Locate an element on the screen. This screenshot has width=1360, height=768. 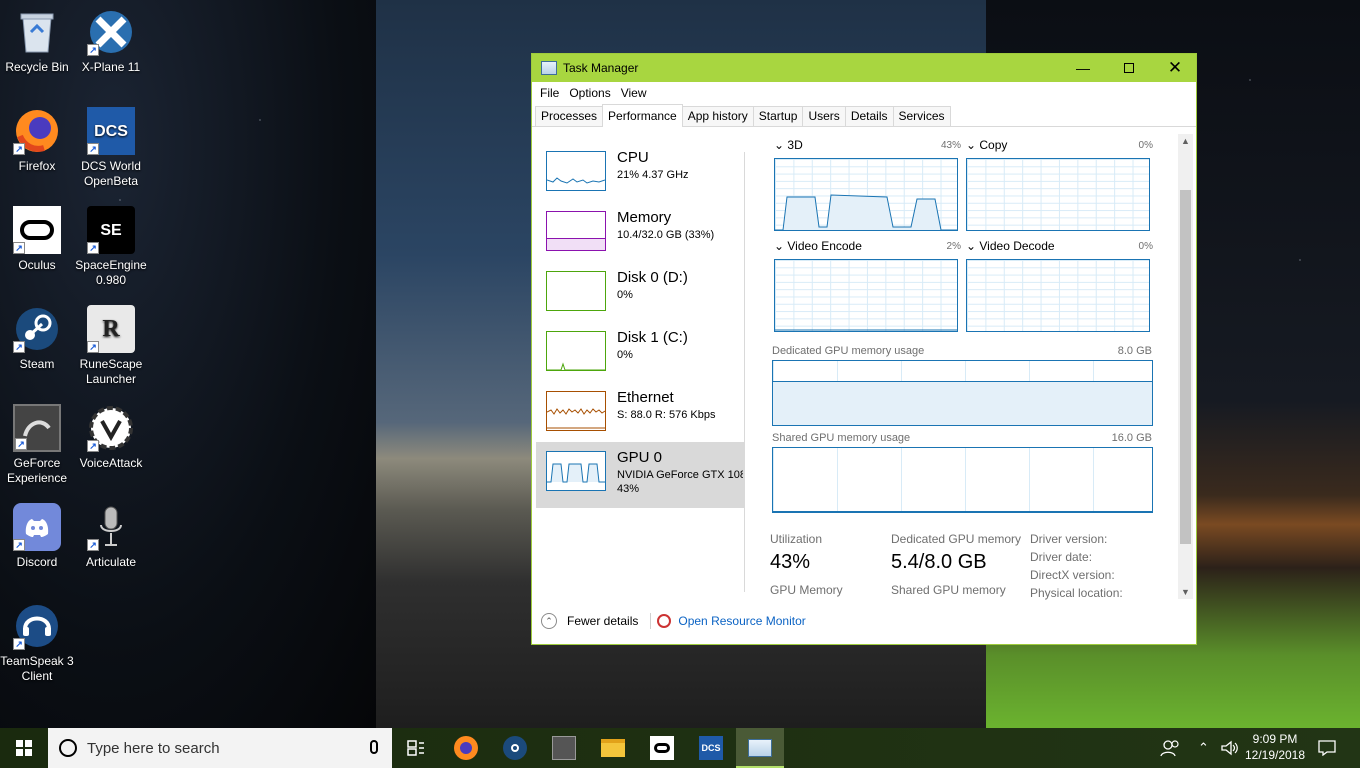
oculus-icon: ↗ is located at coordinates (37, 230).